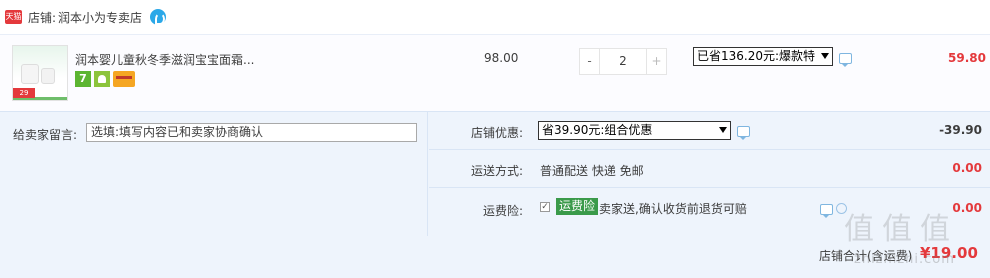  I want to click on quantity-stepper: - 2 +, so click(623, 61).